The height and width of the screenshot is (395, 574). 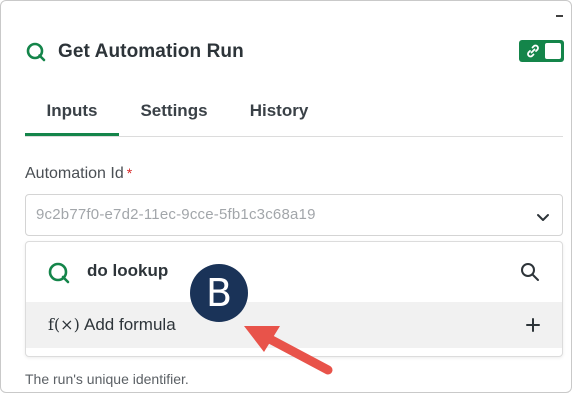 What do you see at coordinates (553, 51) in the screenshot?
I see `toggle-knob` at bounding box center [553, 51].